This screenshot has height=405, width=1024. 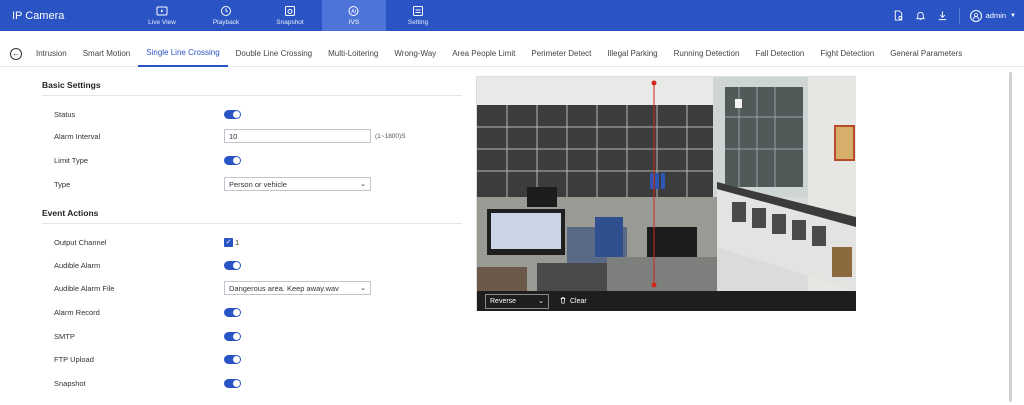 I want to click on nav-snapshot-label: Snapshot, so click(x=290, y=22).